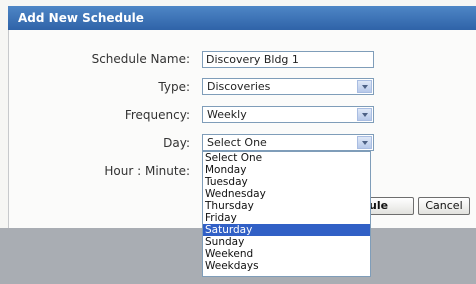 The width and height of the screenshot is (476, 284). Describe the element at coordinates (227, 114) in the screenshot. I see `frequency-select-value: Weekly` at that location.